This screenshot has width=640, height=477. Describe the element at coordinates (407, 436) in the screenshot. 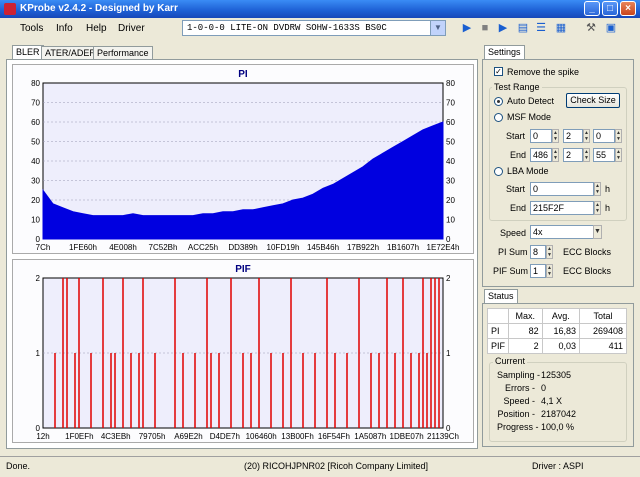

I see `x-tick-label: 1DBE07h` at that location.